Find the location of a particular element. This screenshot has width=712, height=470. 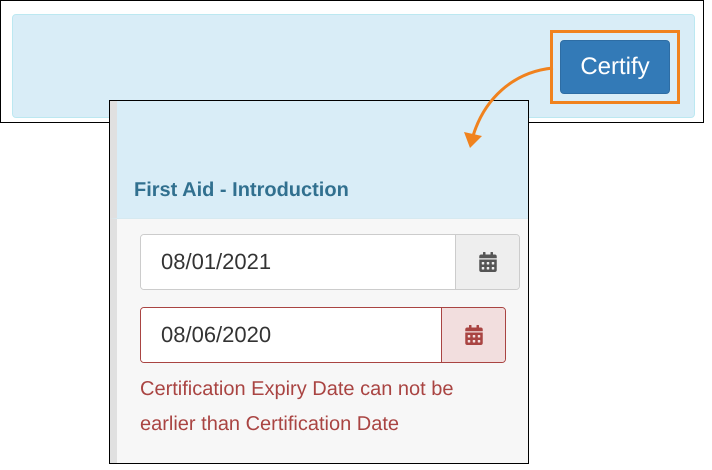

calendar-button is located at coordinates (473, 335).